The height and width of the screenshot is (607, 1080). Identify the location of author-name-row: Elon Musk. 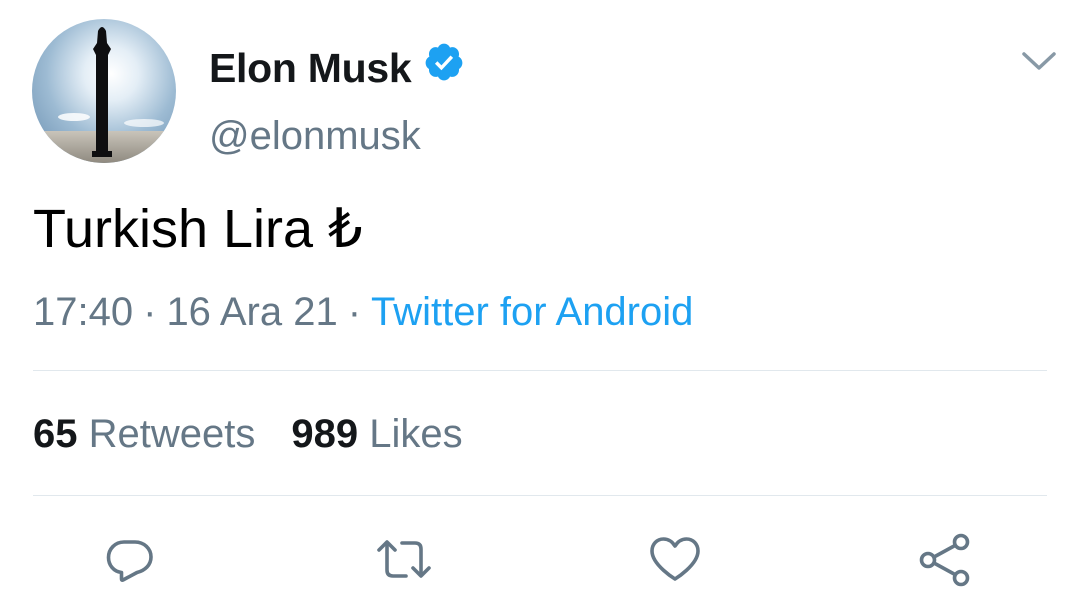
(337, 68).